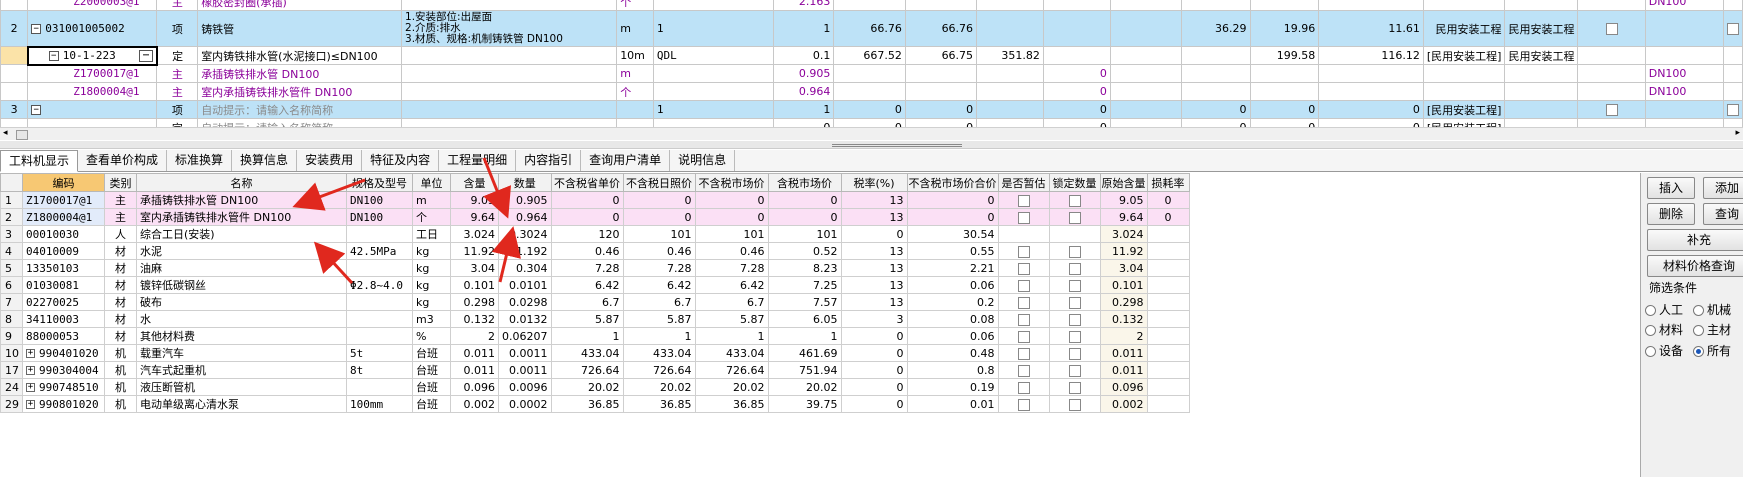  Describe the element at coordinates (92, 109) in the screenshot. I see `code-cell: −` at that location.